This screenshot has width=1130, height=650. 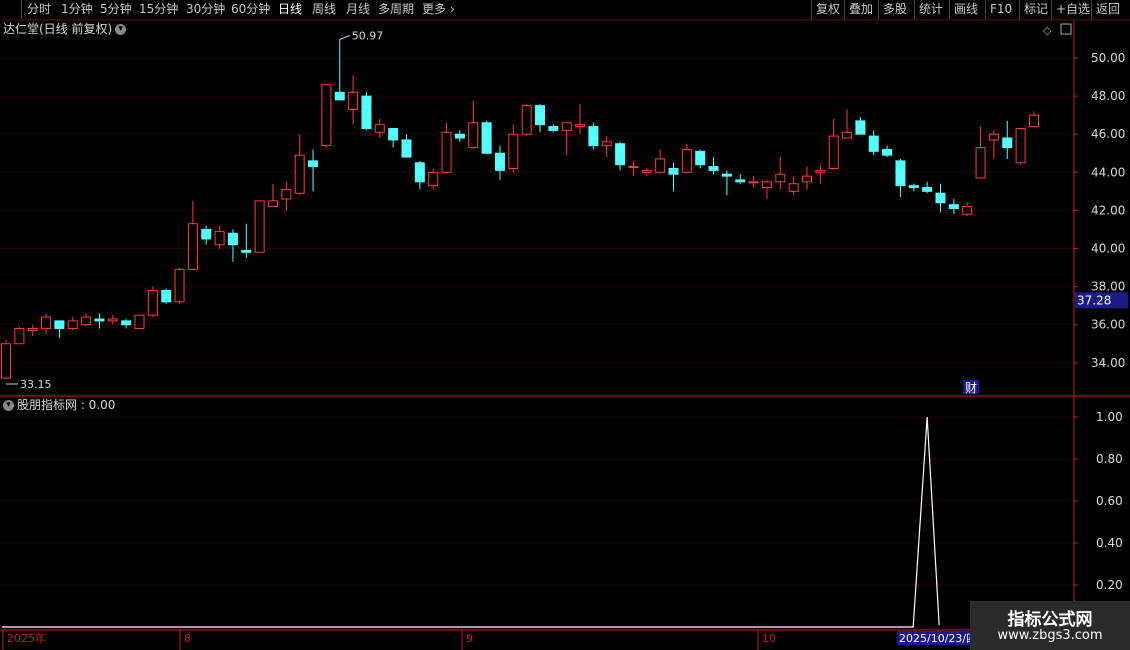 I want to click on tab-period-fenshi: 分时, so click(x=39, y=9).